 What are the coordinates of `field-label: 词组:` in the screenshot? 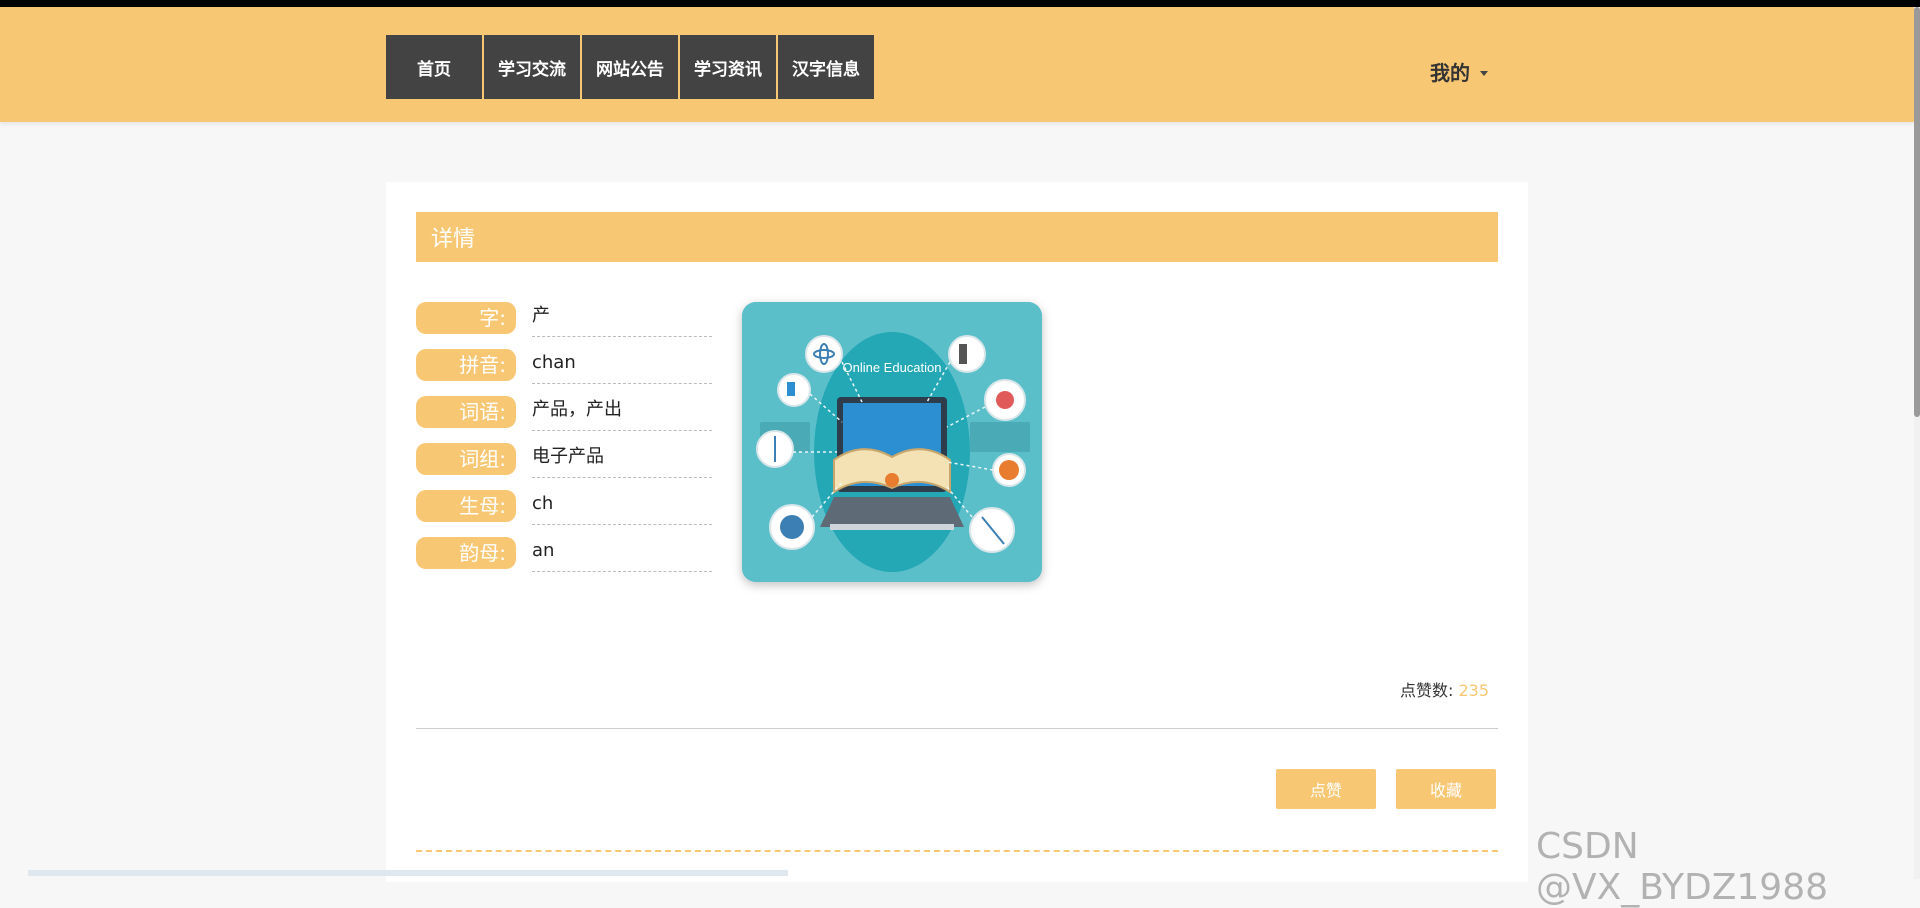 It's located at (466, 459).